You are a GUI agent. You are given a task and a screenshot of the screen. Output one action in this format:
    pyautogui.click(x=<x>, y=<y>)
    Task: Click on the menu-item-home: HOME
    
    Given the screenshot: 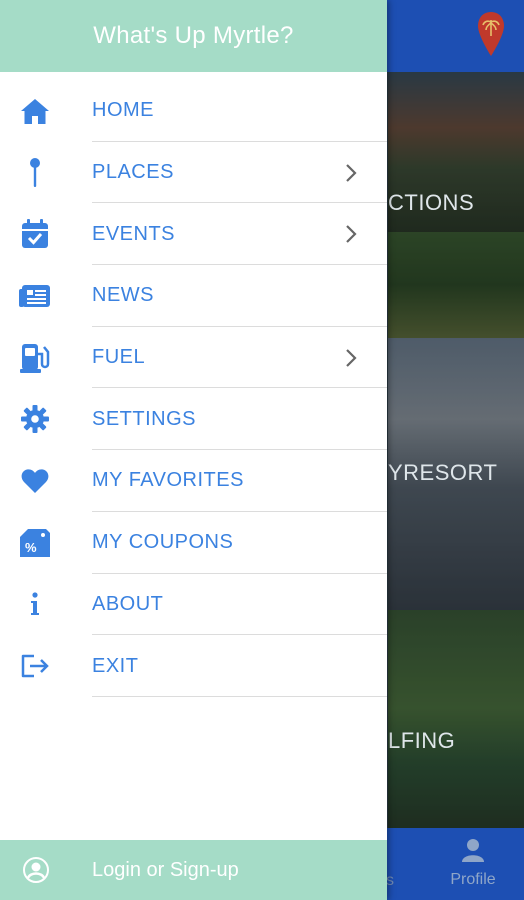 What is the action you would take?
    pyautogui.click(x=193, y=111)
    